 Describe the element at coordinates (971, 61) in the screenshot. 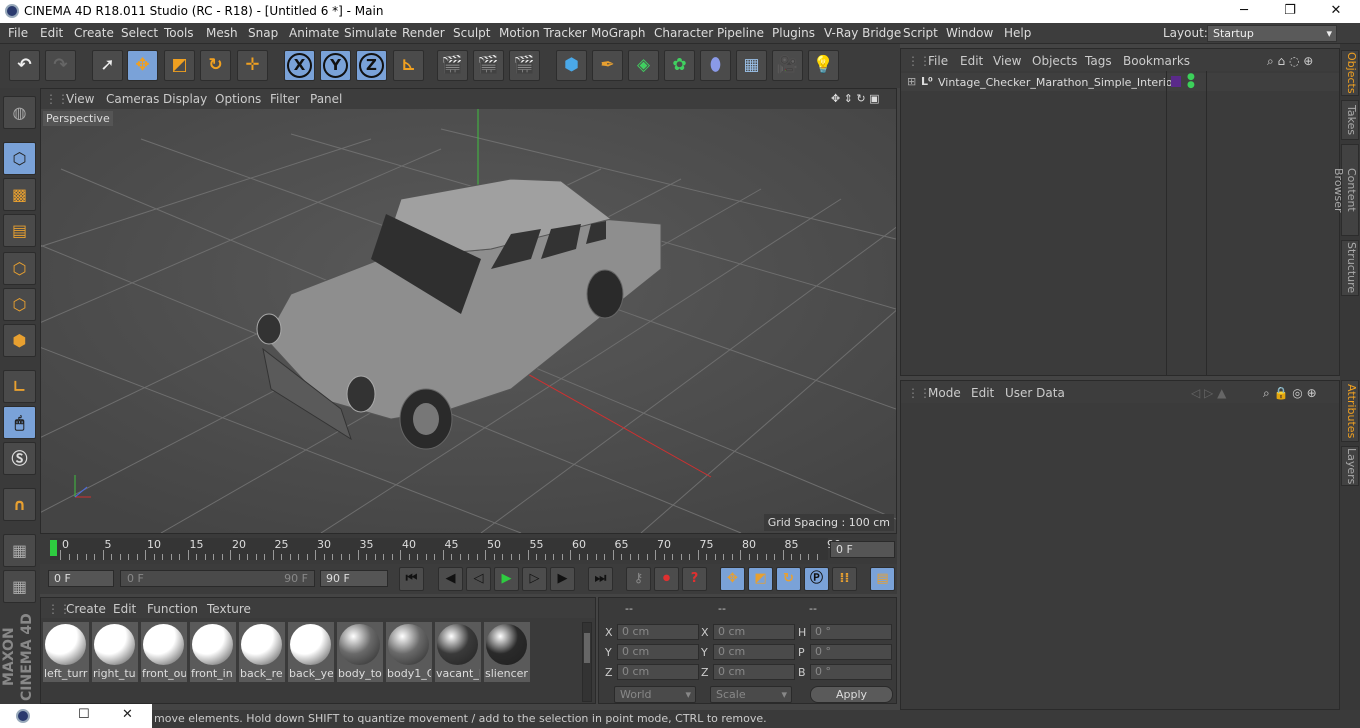

I see `object-menu-edit: Edit` at that location.